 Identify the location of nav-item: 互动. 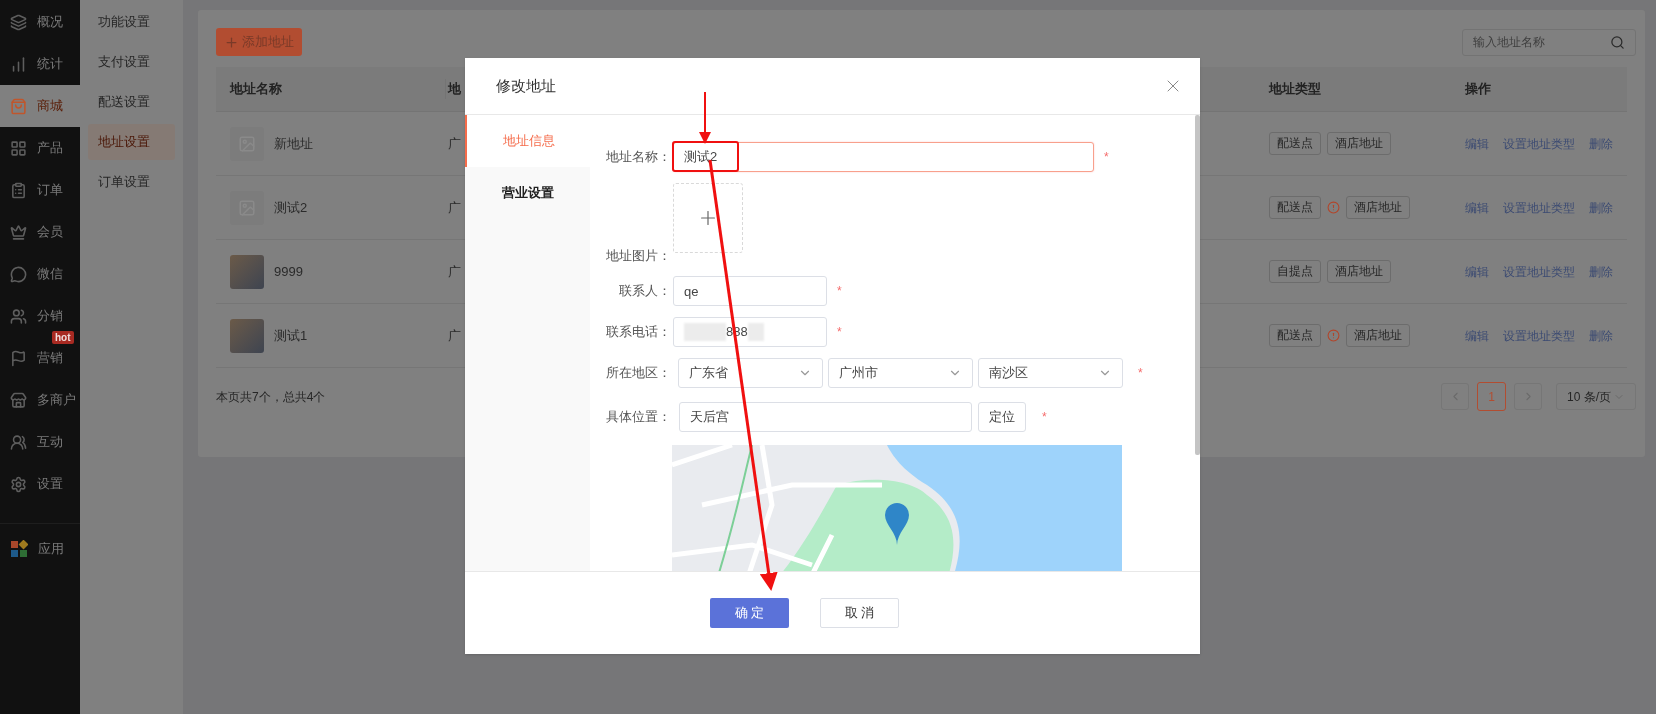
(40, 442).